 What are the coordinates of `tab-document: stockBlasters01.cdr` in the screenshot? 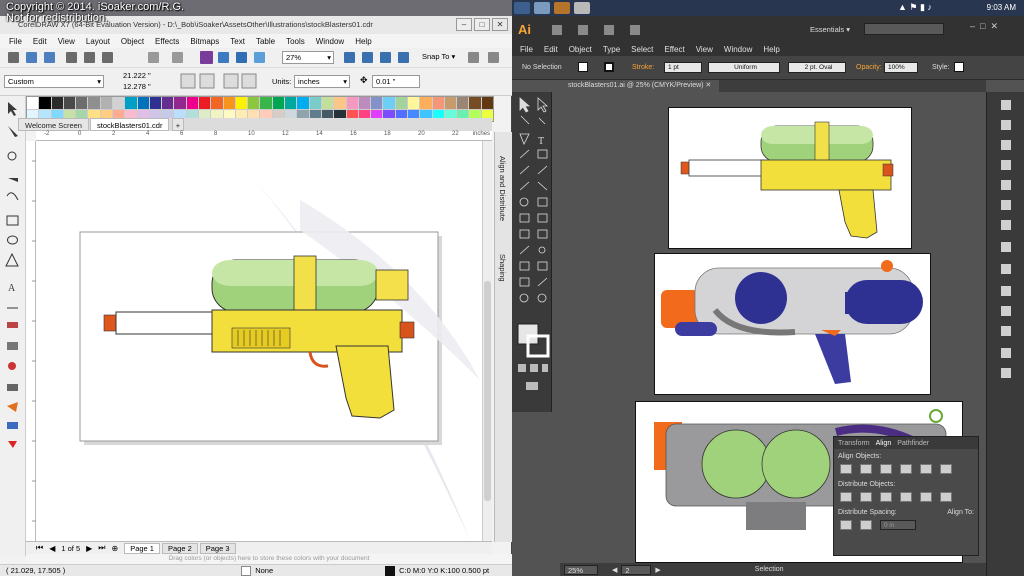 It's located at (130, 124).